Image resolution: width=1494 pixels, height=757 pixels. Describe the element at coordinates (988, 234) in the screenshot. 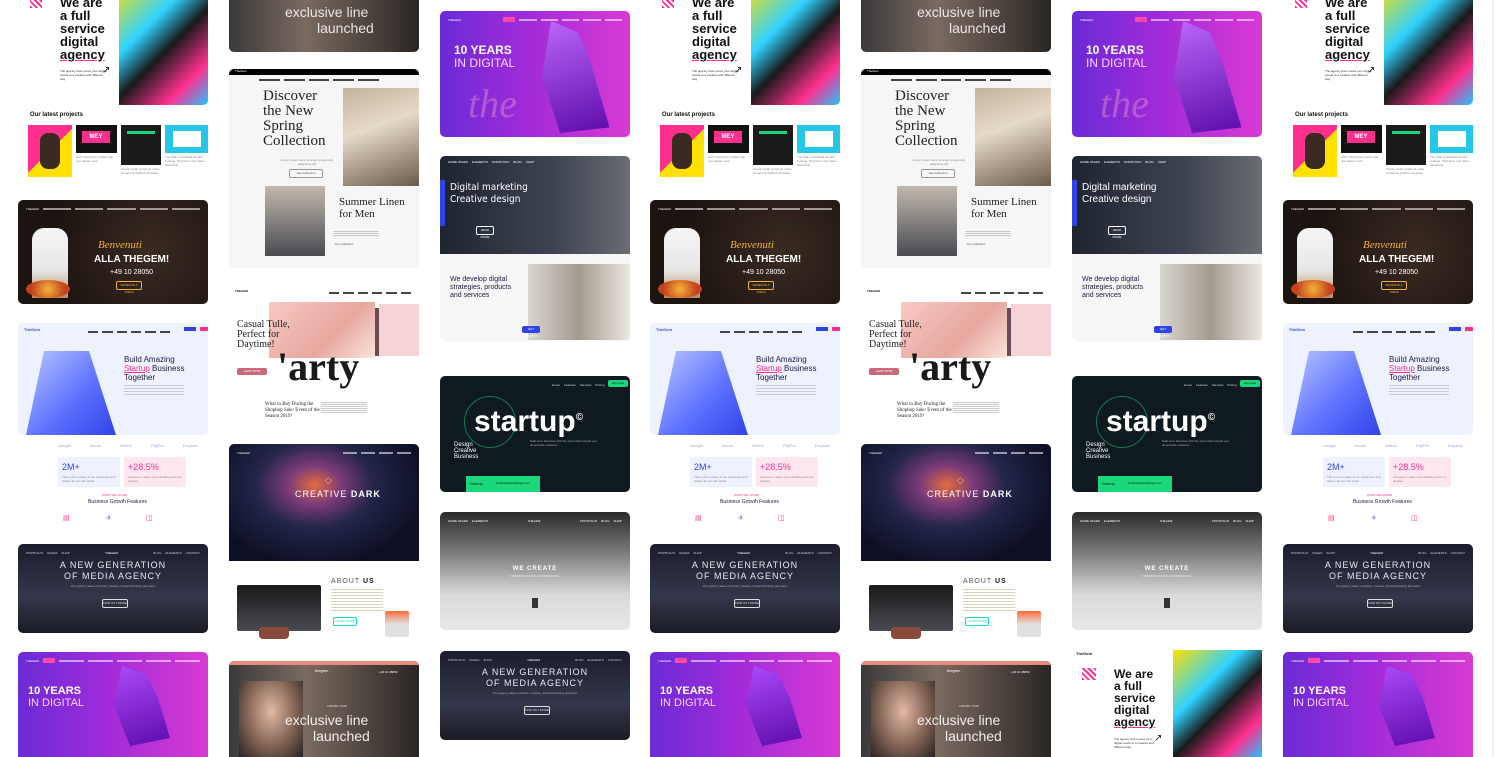

I see `body-text-lines` at that location.